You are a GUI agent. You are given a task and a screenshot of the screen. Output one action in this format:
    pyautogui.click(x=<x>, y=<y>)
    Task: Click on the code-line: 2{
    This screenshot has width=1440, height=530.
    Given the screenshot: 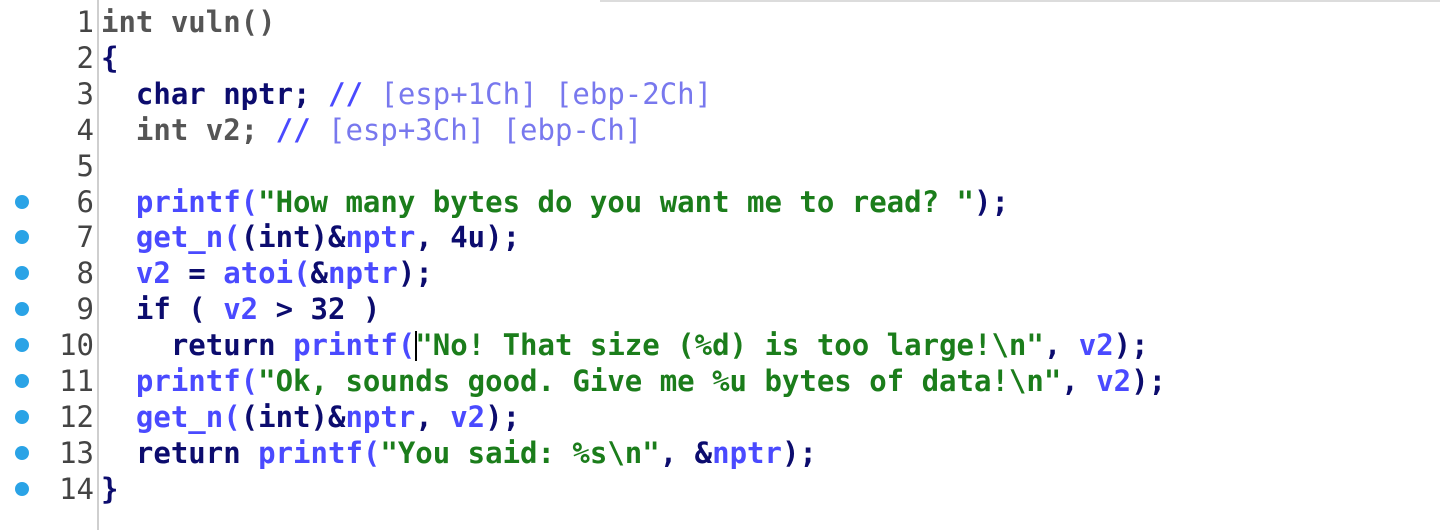 What is the action you would take?
    pyautogui.click(x=720, y=58)
    